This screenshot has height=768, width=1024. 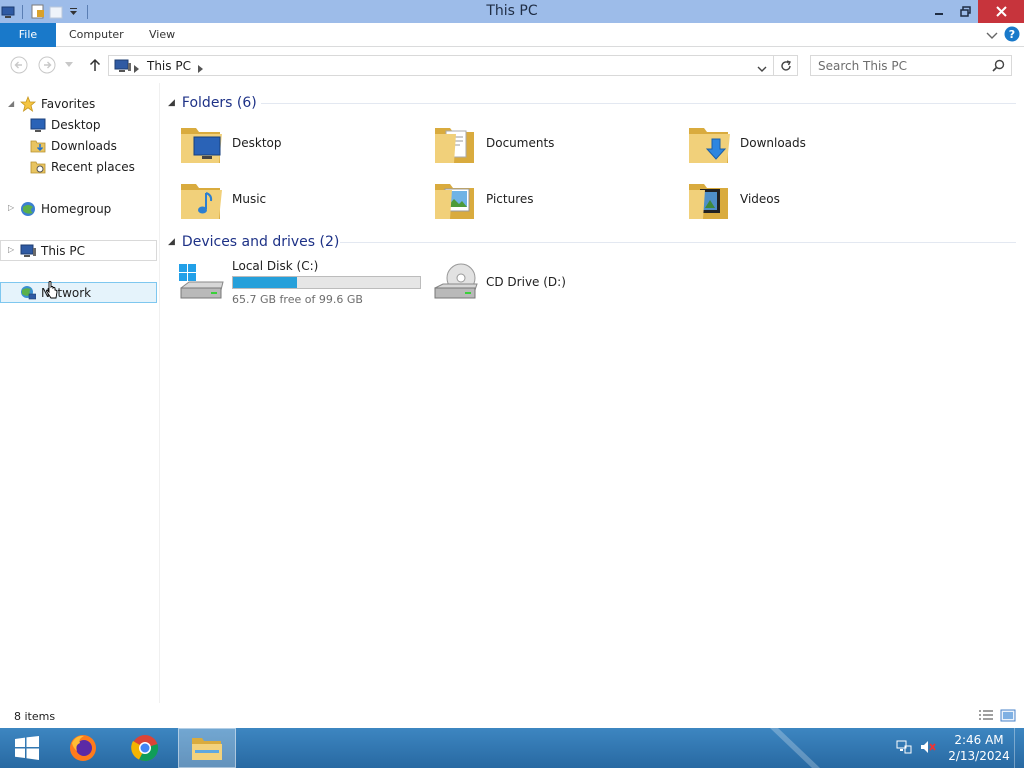 What do you see at coordinates (95, 65) in the screenshot?
I see `up-button` at bounding box center [95, 65].